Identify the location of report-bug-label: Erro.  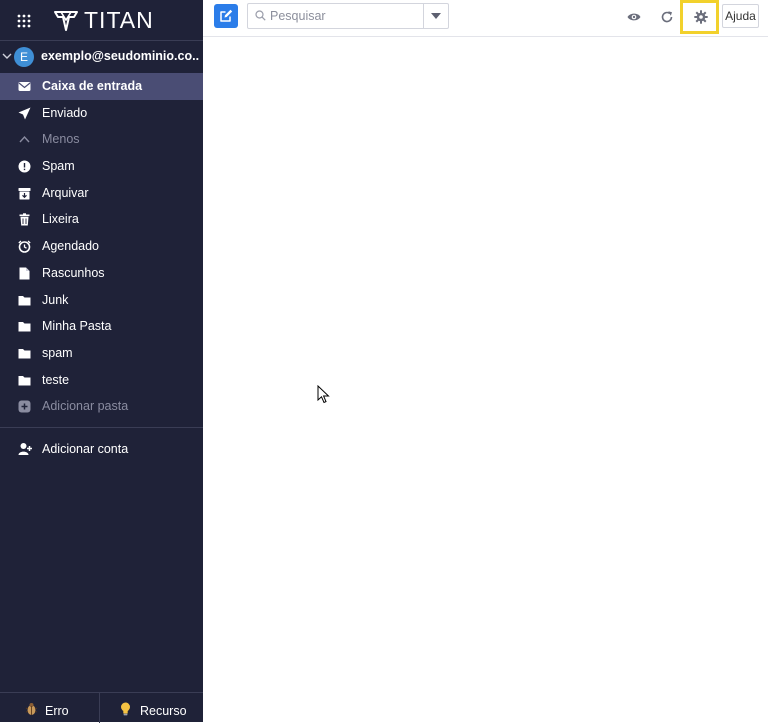
(57, 711).